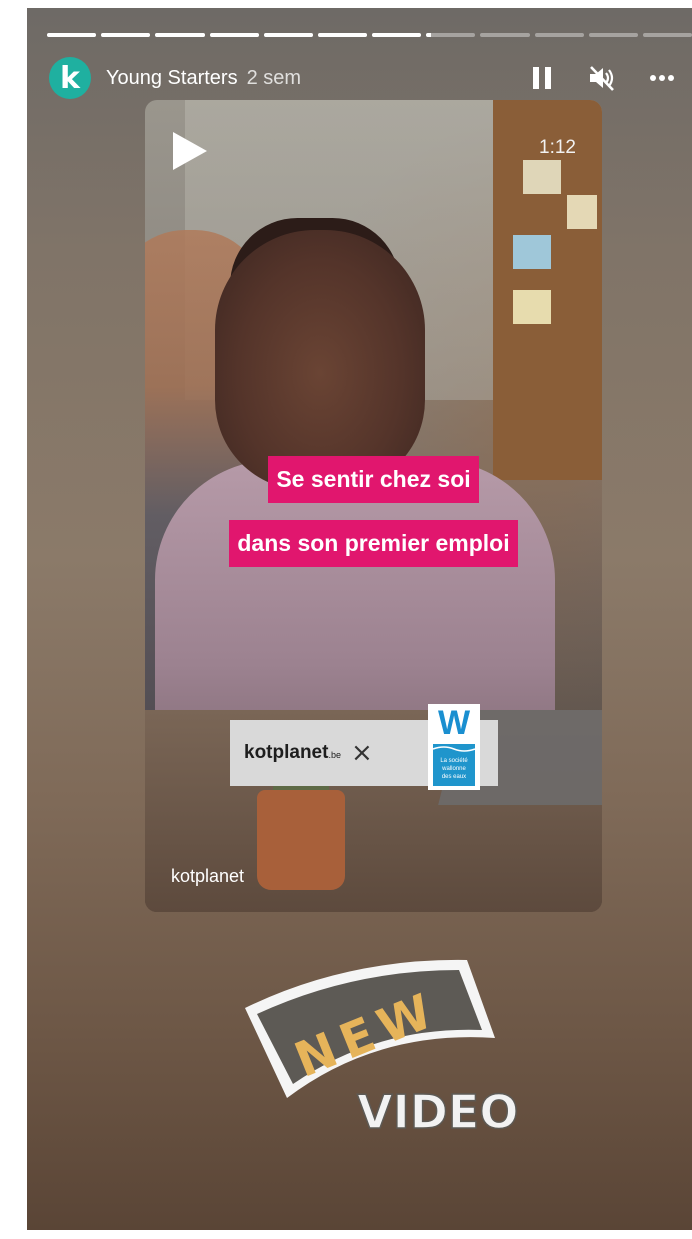  Describe the element at coordinates (454, 747) in the screenshot. I see `swde-logo: W La société wallonne des eaux` at that location.